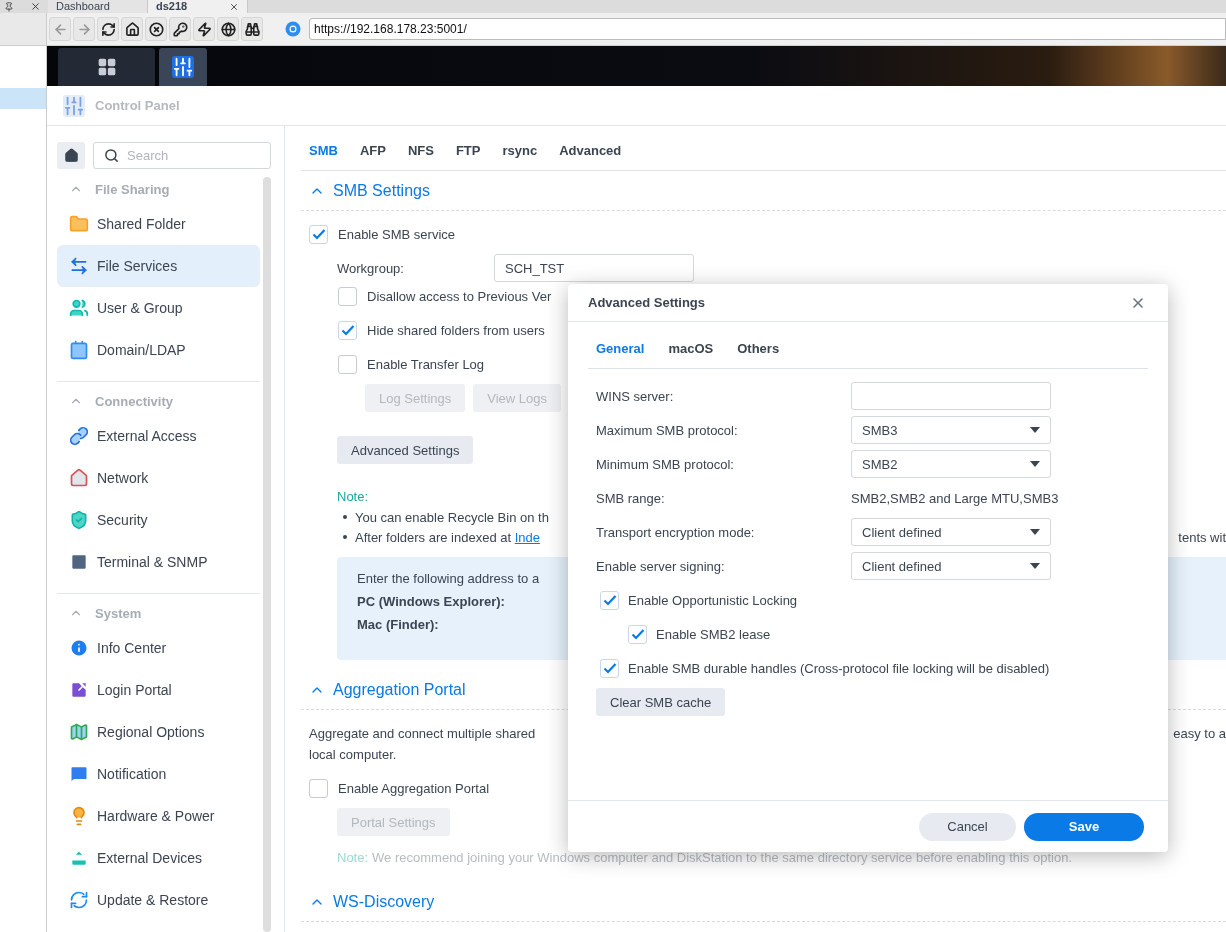 Image resolution: width=1226 pixels, height=932 pixels. What do you see at coordinates (713, 600) in the screenshot?
I see `checkbox-label: Enable Opportunistic Locking` at bounding box center [713, 600].